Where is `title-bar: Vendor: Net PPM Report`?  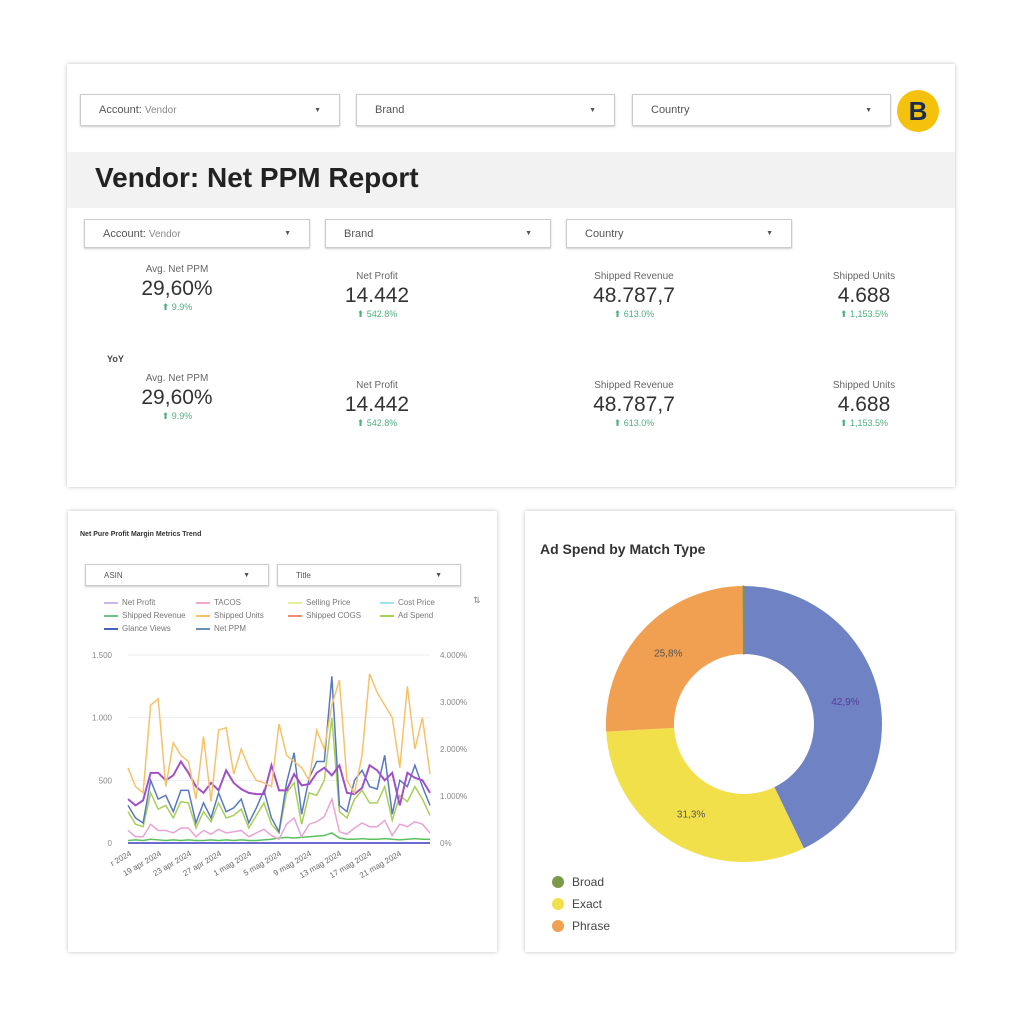
title-bar: Vendor: Net PPM Report is located at coordinates (511, 180).